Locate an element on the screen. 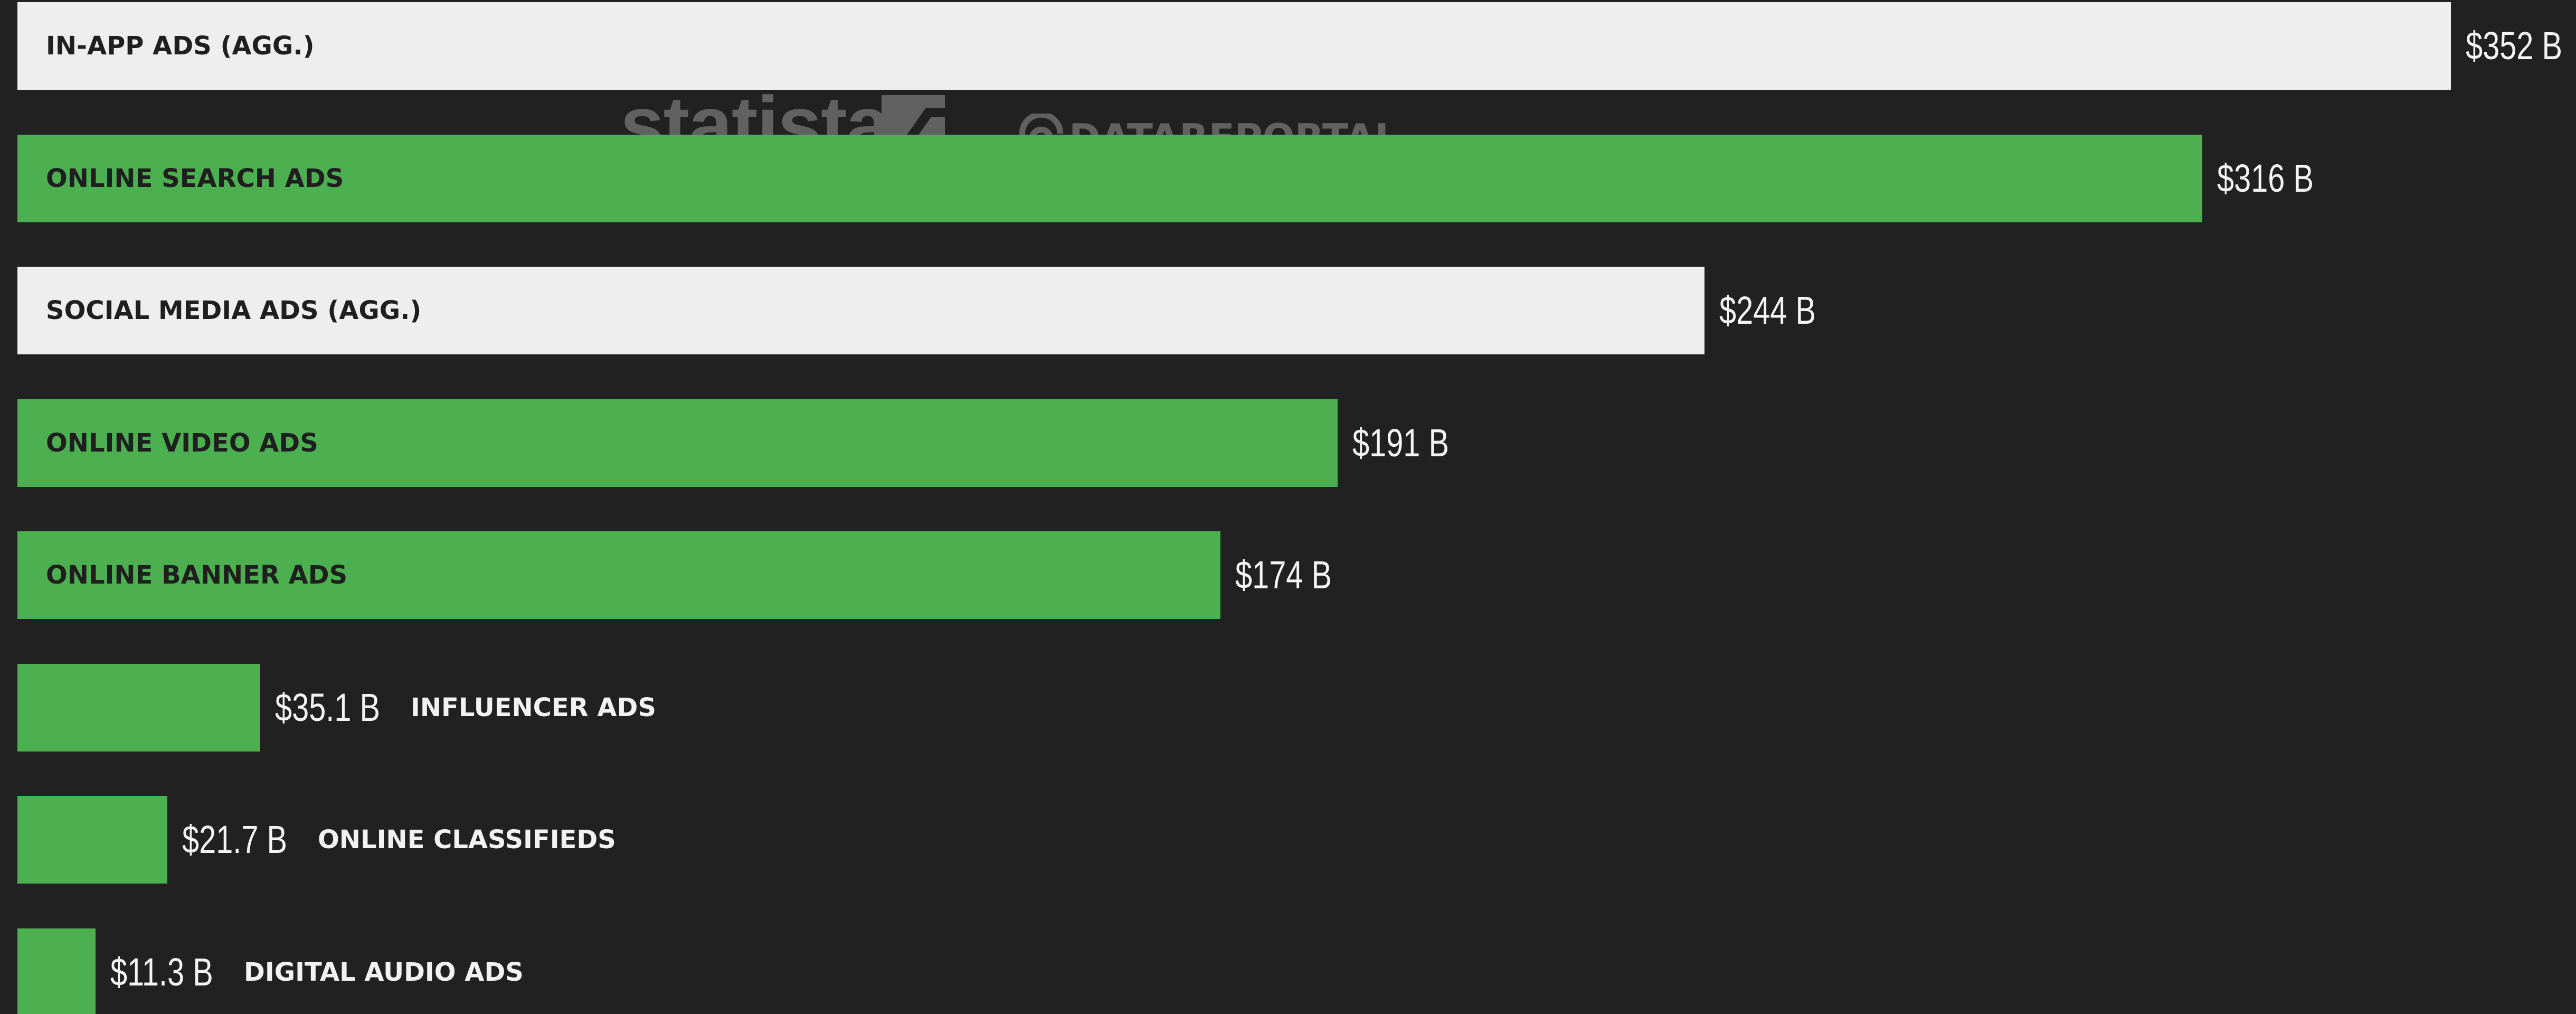 The height and width of the screenshot is (1014, 2576). category-label-social-media-ads-agg: SOCIAL MEDIA ADS (AGG.) is located at coordinates (234, 310).